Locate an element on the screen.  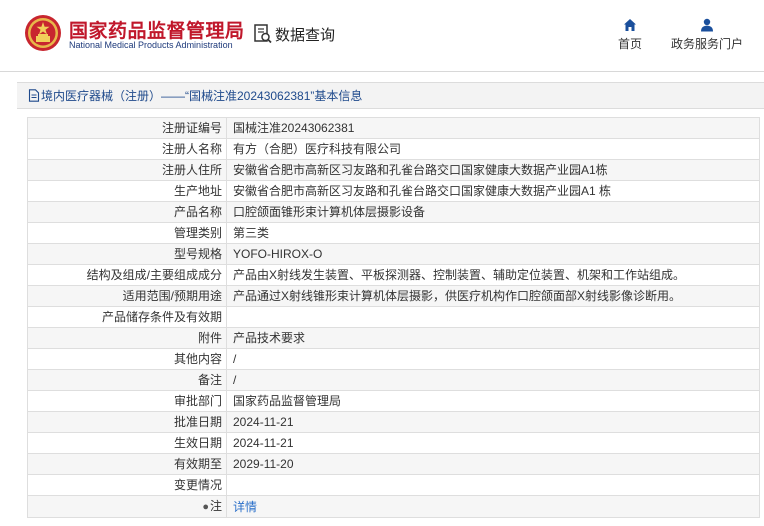
nav-home-label: 首页 is located at coordinates (629, 44).